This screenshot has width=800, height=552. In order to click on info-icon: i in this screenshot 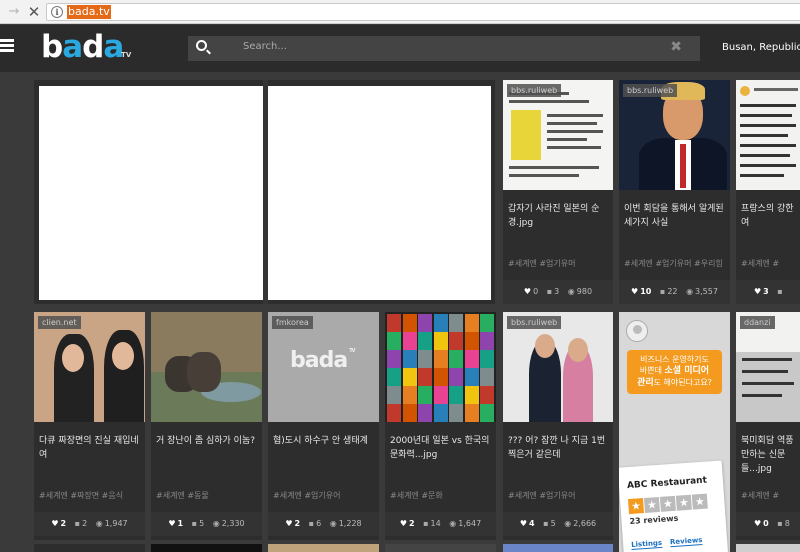, I will do `click(57, 12)`.